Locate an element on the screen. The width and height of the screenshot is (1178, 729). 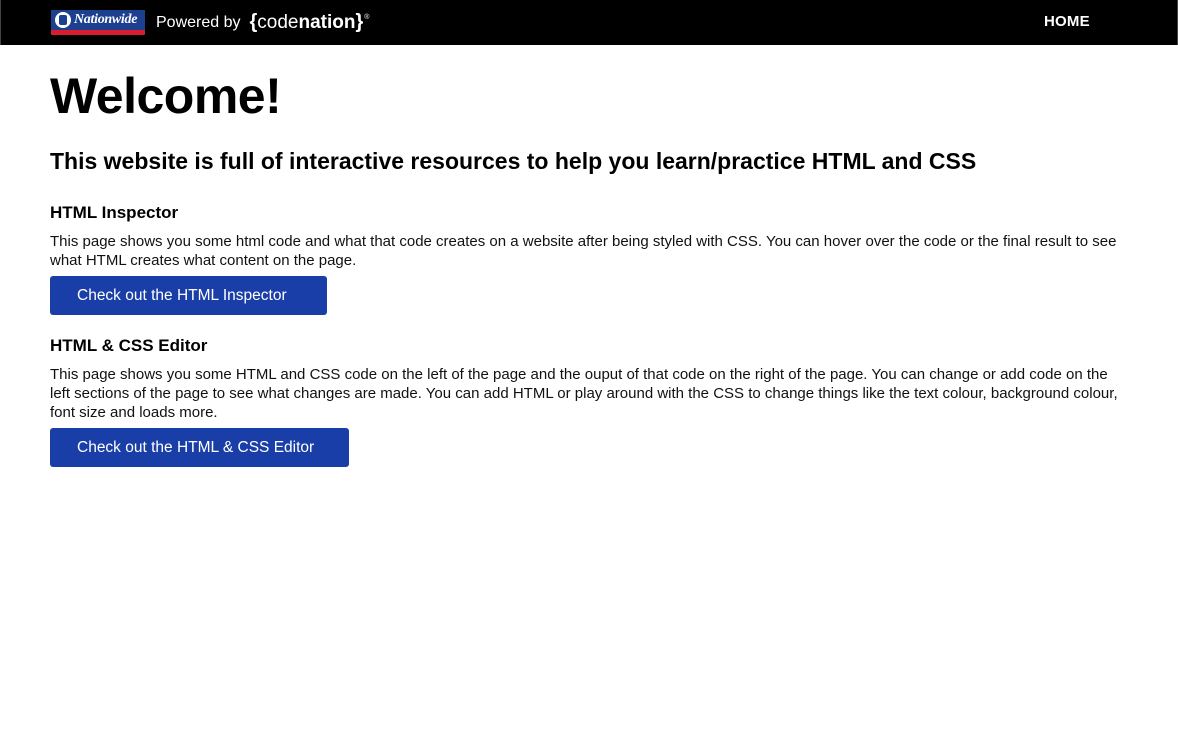
top-nav-bar: Nationwide Powered by {code nation} ® HOME is located at coordinates (589, 22).